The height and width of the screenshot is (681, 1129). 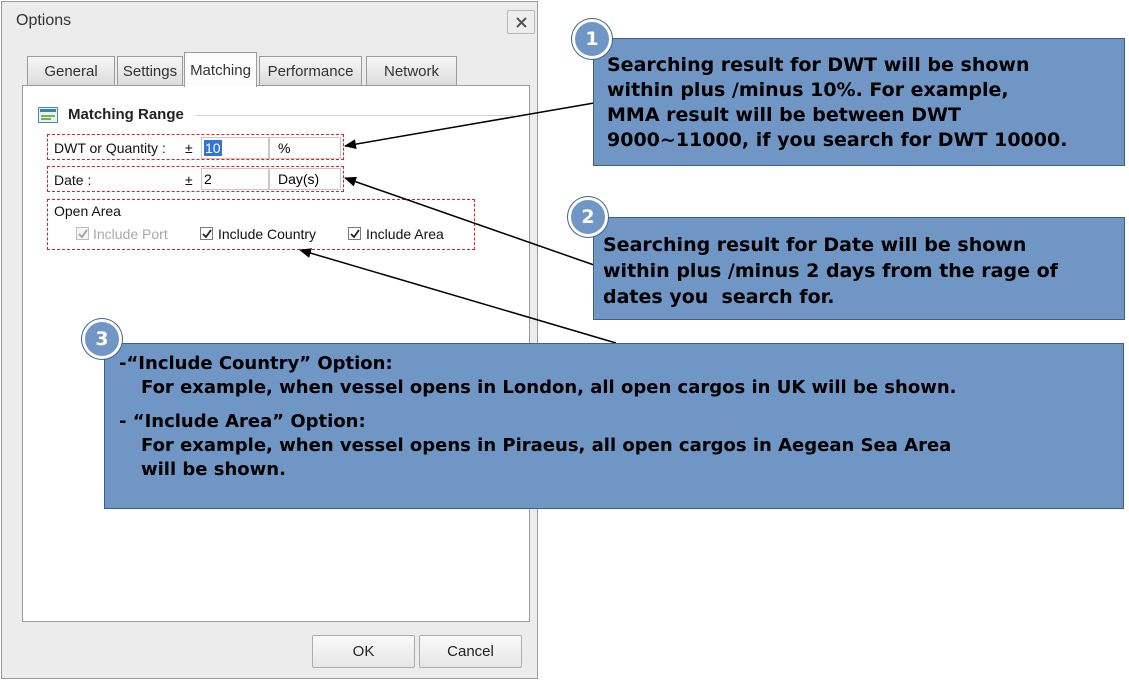 I want to click on callout-3-line-3: - “Include Area” Option:, so click(x=242, y=421).